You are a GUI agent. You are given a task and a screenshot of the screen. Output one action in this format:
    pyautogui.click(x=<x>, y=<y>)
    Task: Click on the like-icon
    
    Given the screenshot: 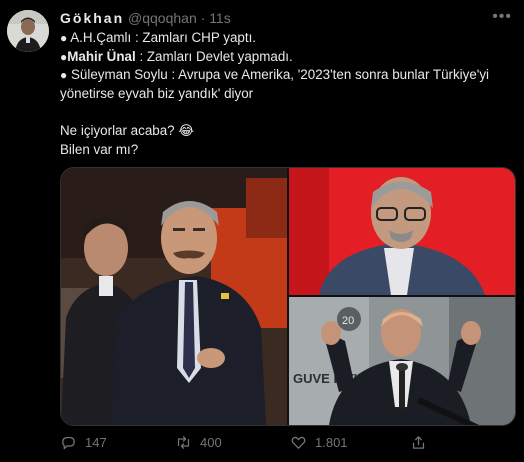 What is the action you would take?
    pyautogui.click(x=298, y=442)
    